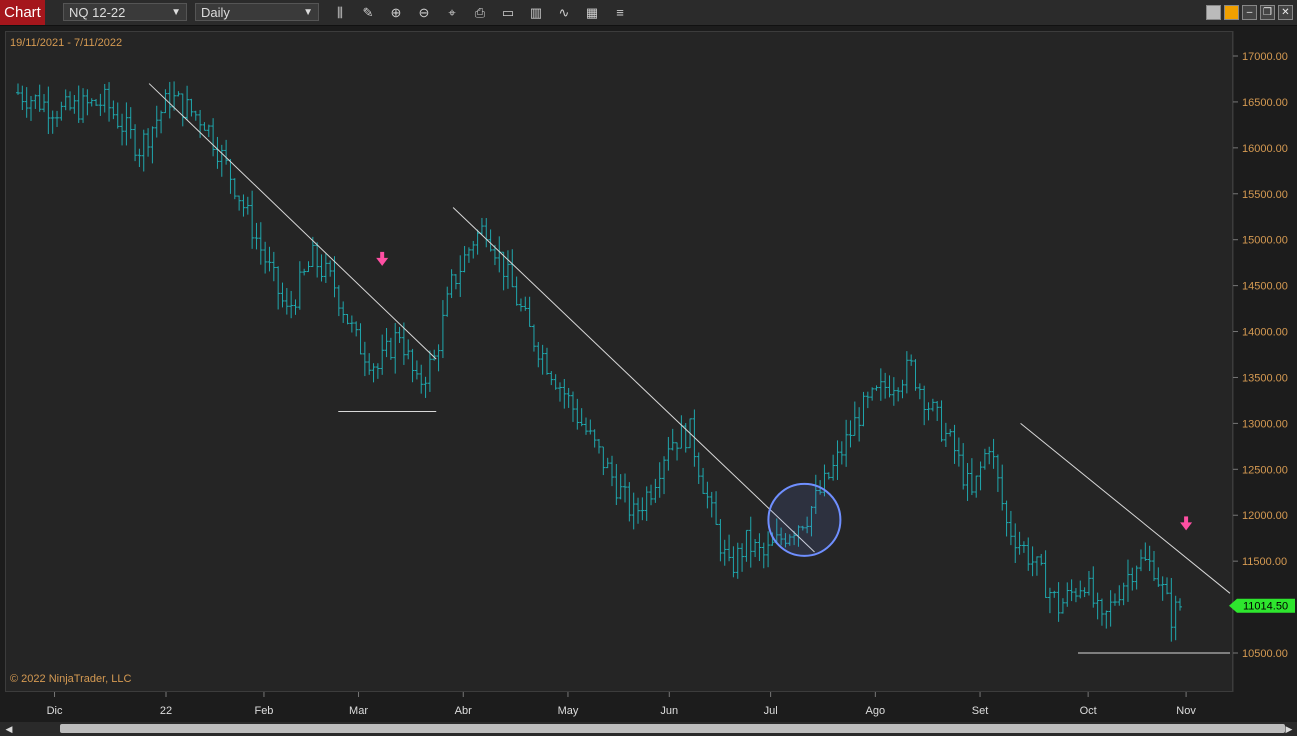  Describe the element at coordinates (358, 711) in the screenshot. I see `x-tick-label: Mar` at that location.